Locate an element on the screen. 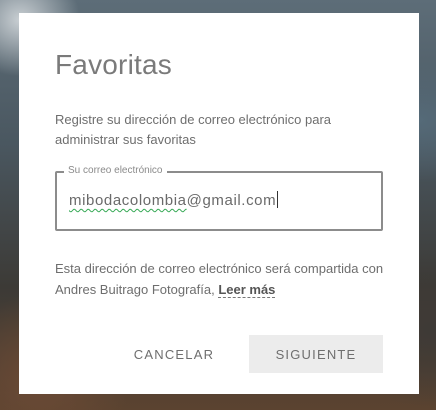  dialog-title: Favoritas is located at coordinates (113, 64).